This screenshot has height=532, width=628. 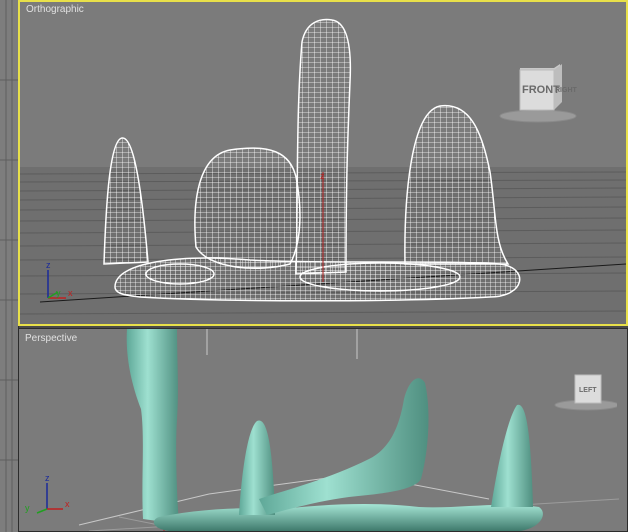 What do you see at coordinates (49, 498) in the screenshot?
I see `axis-gizmo` at bounding box center [49, 498].